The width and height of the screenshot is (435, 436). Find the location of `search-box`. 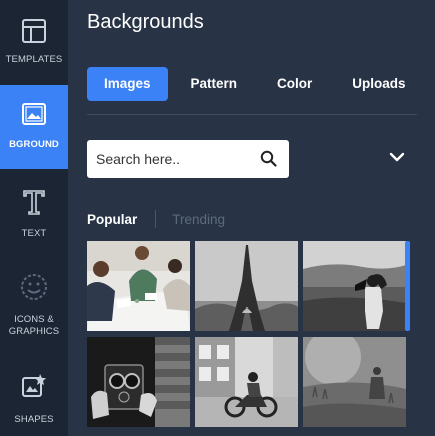

search-box is located at coordinates (188, 159).